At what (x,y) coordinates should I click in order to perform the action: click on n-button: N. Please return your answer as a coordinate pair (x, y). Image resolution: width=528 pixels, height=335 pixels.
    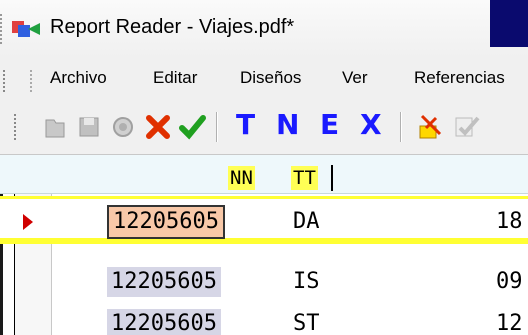
    Looking at the image, I should click on (287, 125).